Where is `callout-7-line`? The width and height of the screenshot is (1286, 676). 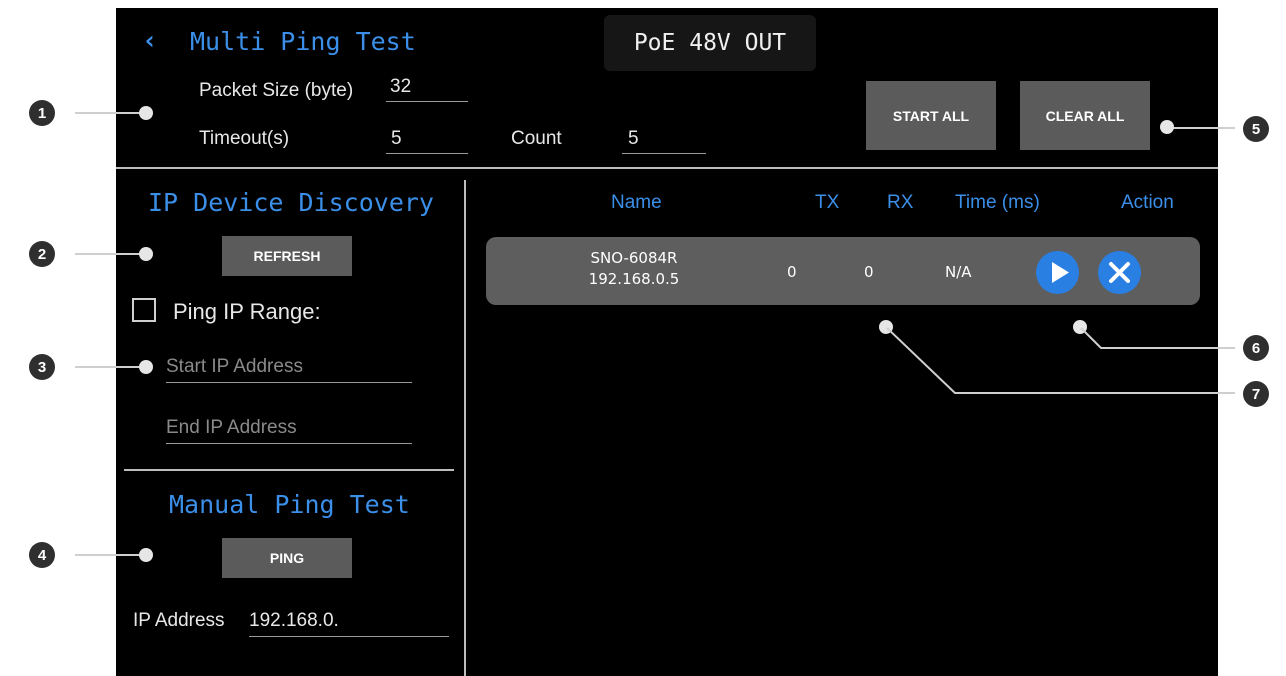 callout-7-line is located at coordinates (1060, 360).